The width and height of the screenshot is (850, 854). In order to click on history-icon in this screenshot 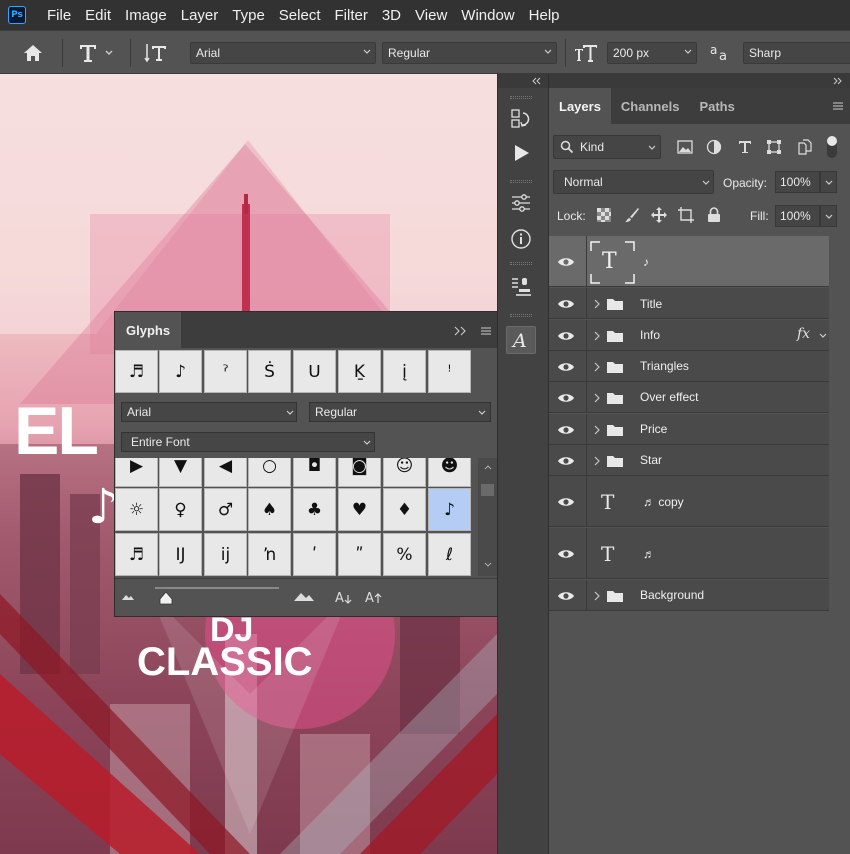, I will do `click(521, 119)`.